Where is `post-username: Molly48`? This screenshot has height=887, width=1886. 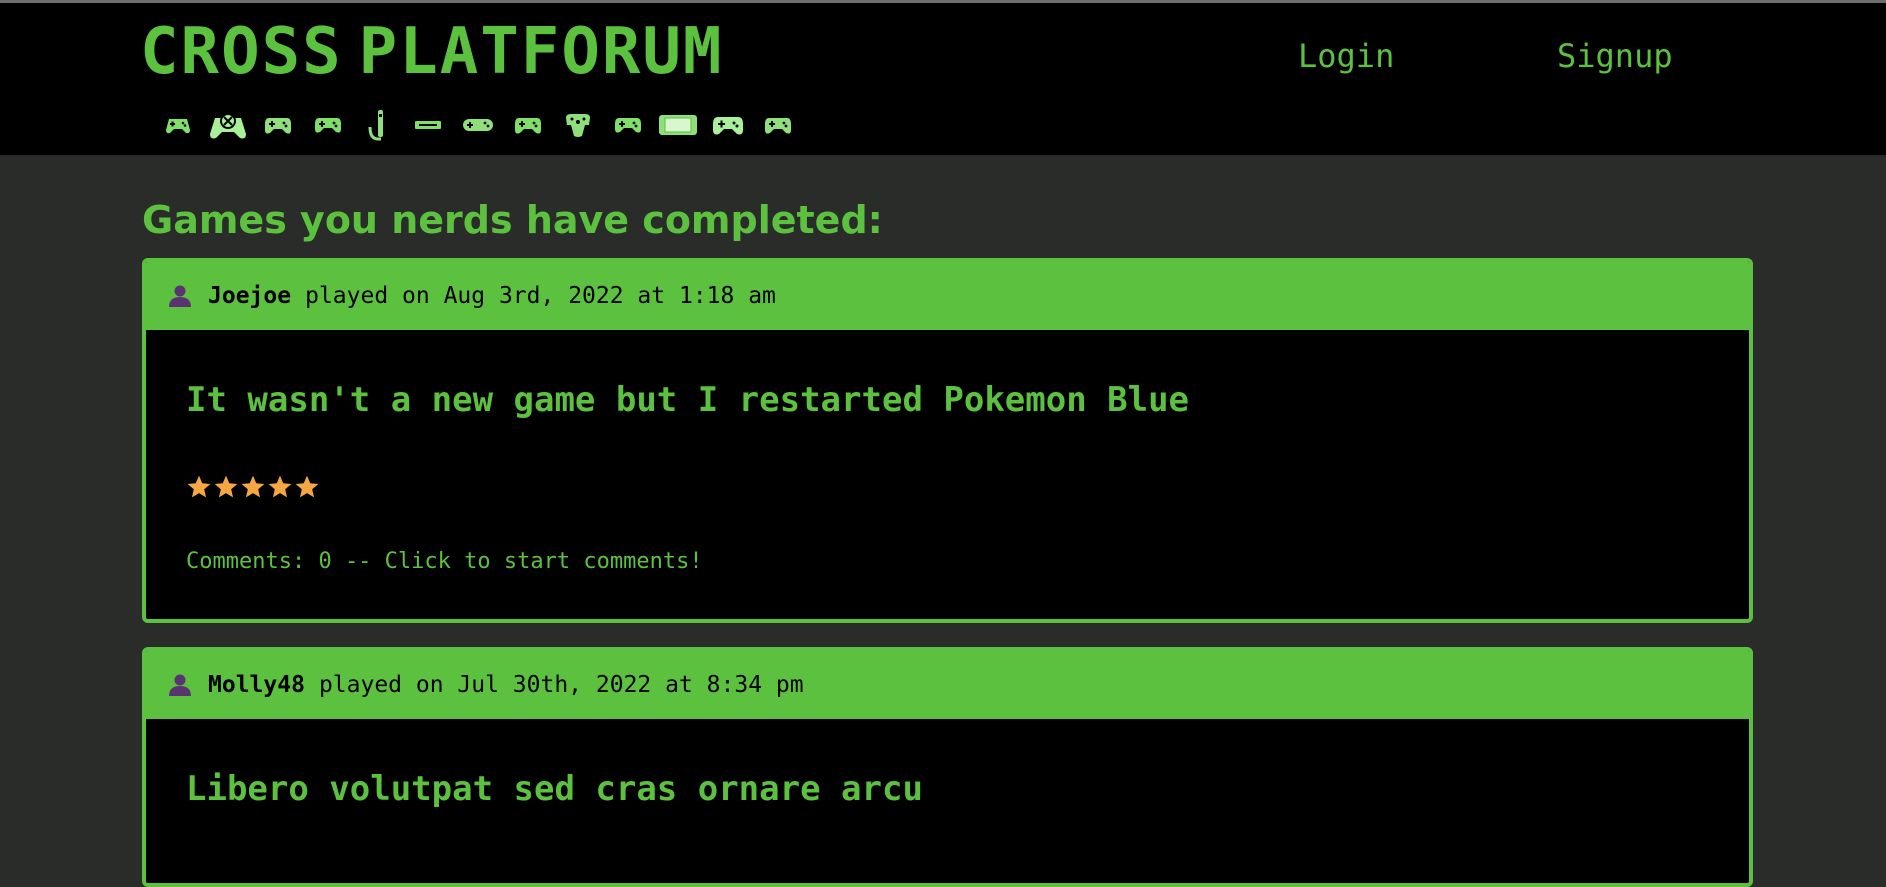 post-username: Molly48 is located at coordinates (256, 685).